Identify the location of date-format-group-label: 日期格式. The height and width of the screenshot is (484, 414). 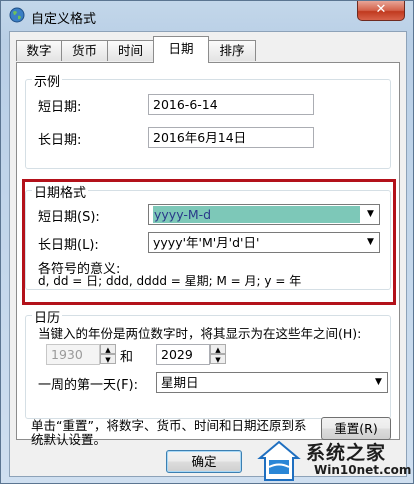
(60, 191).